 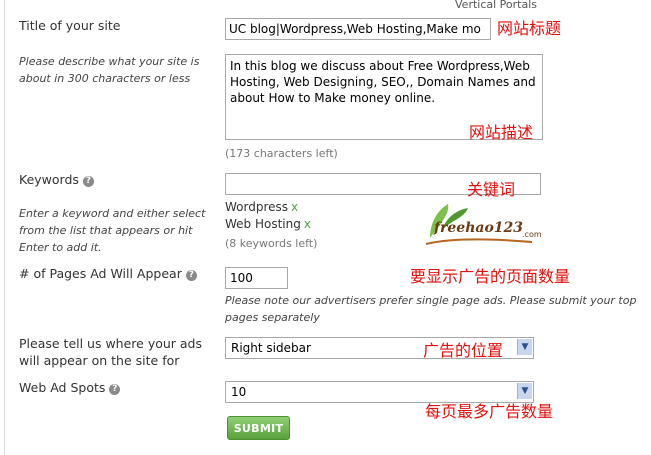 What do you see at coordinates (355, 29) in the screenshot?
I see `site-title-value: UC blog|Wordpress,Web Hosting,Make mo` at bounding box center [355, 29].